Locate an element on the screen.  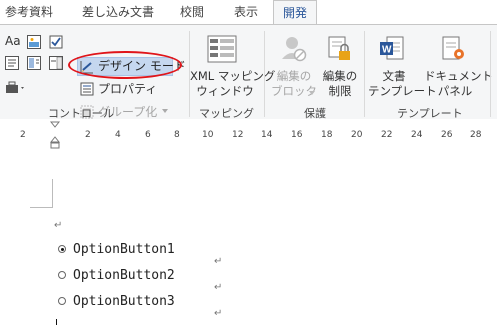
ruler-label: 10 is located at coordinates (208, 135).